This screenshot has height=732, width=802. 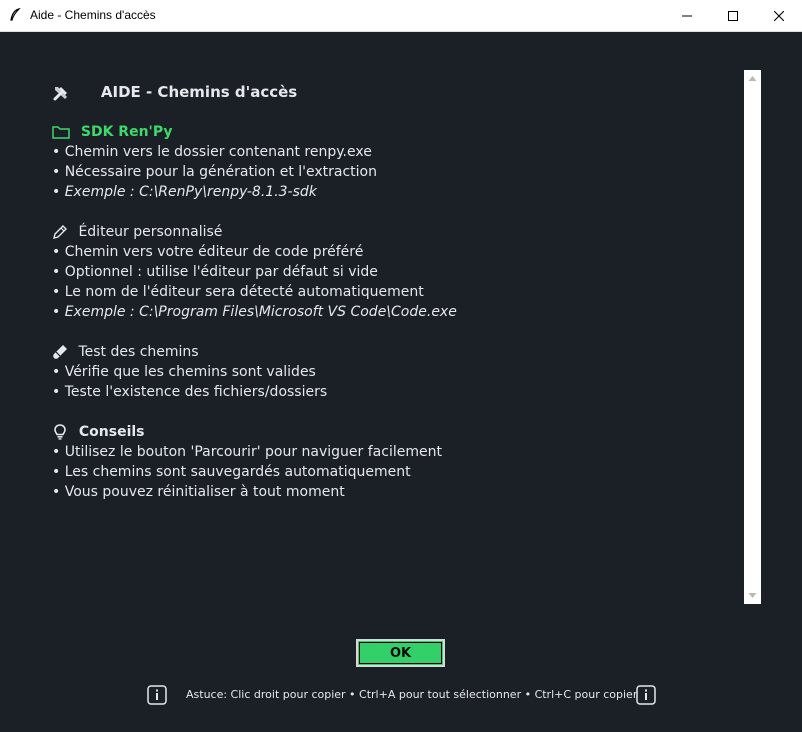 What do you see at coordinates (138, 352) in the screenshot?
I see `section-test-title: Test des chemins` at bounding box center [138, 352].